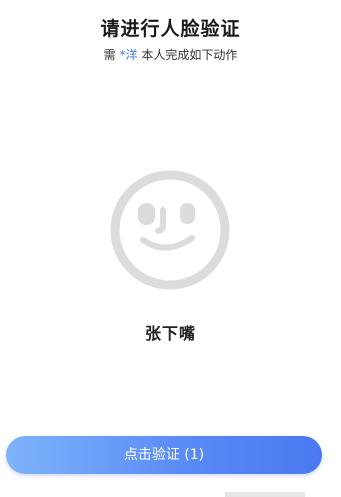 This screenshot has height=497, width=341. I want to click on mouth, so click(167, 243).